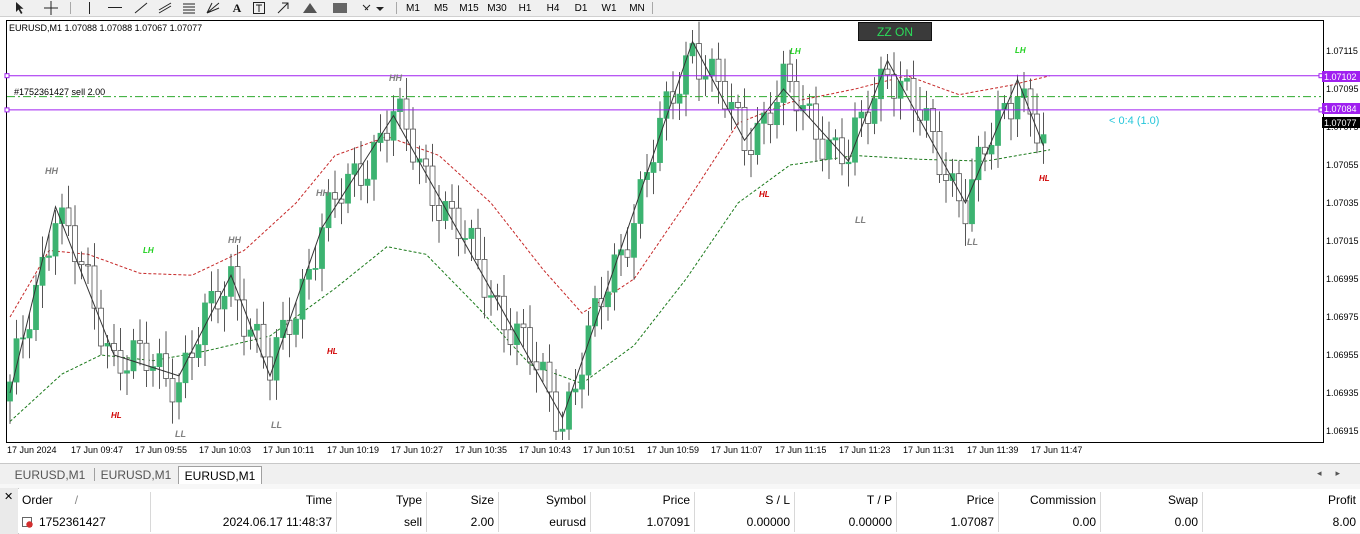  What do you see at coordinates (1342, 317) in the screenshot?
I see `price-axis-label: 1.06975` at bounding box center [1342, 317].